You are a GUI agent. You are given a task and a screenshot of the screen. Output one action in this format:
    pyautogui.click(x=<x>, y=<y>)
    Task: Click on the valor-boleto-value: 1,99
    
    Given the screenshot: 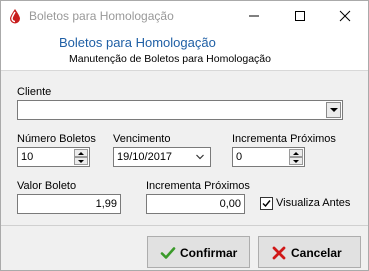 What is the action you would take?
    pyautogui.click(x=106, y=204)
    